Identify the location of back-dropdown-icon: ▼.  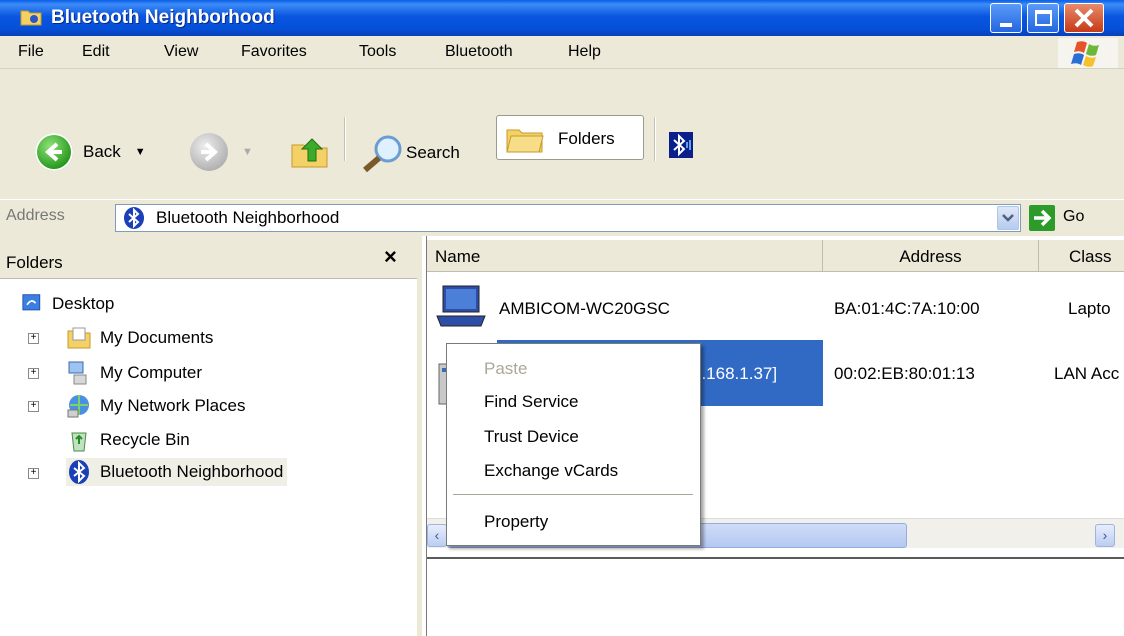
(140, 152).